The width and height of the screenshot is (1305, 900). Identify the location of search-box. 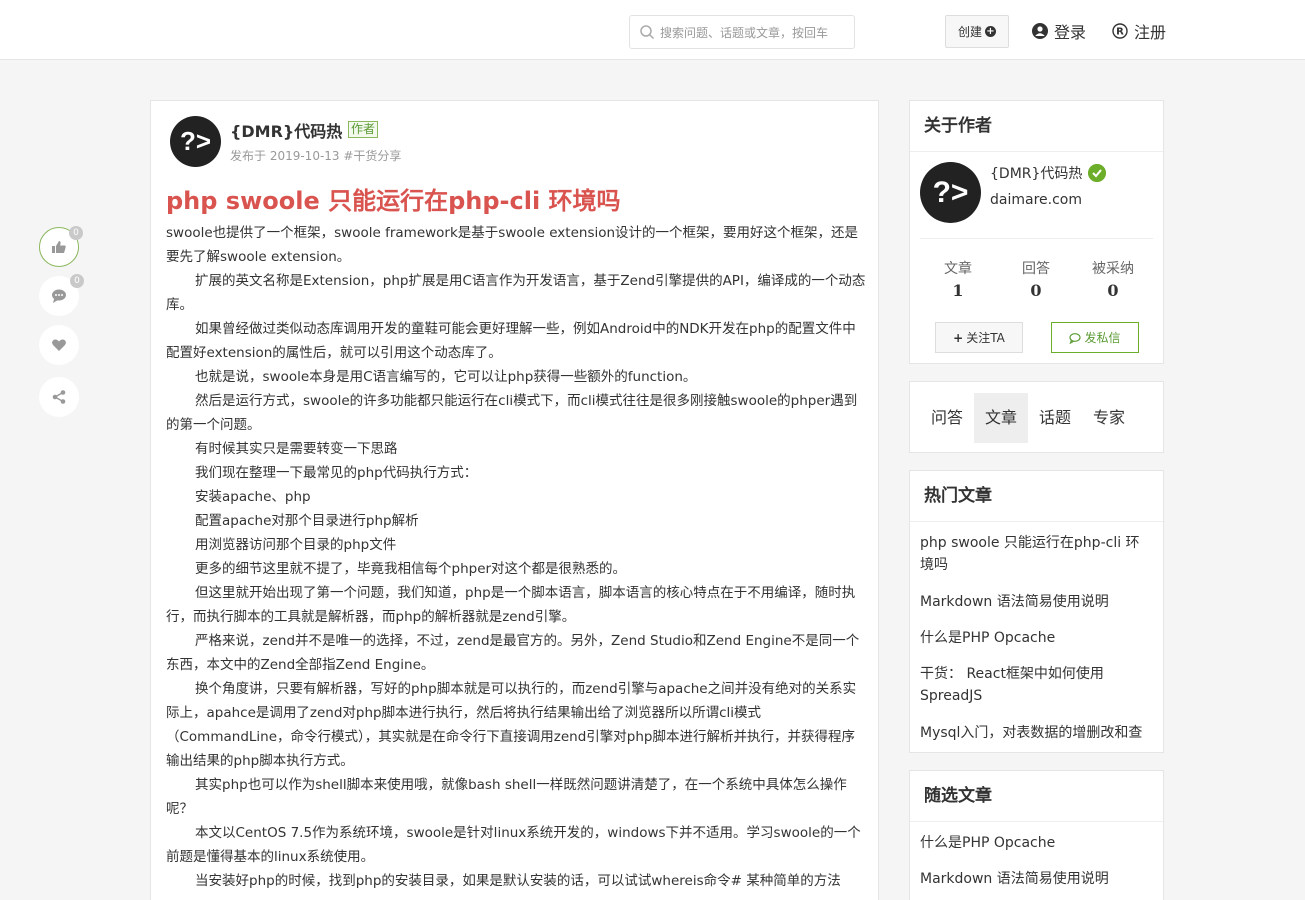
(742, 32).